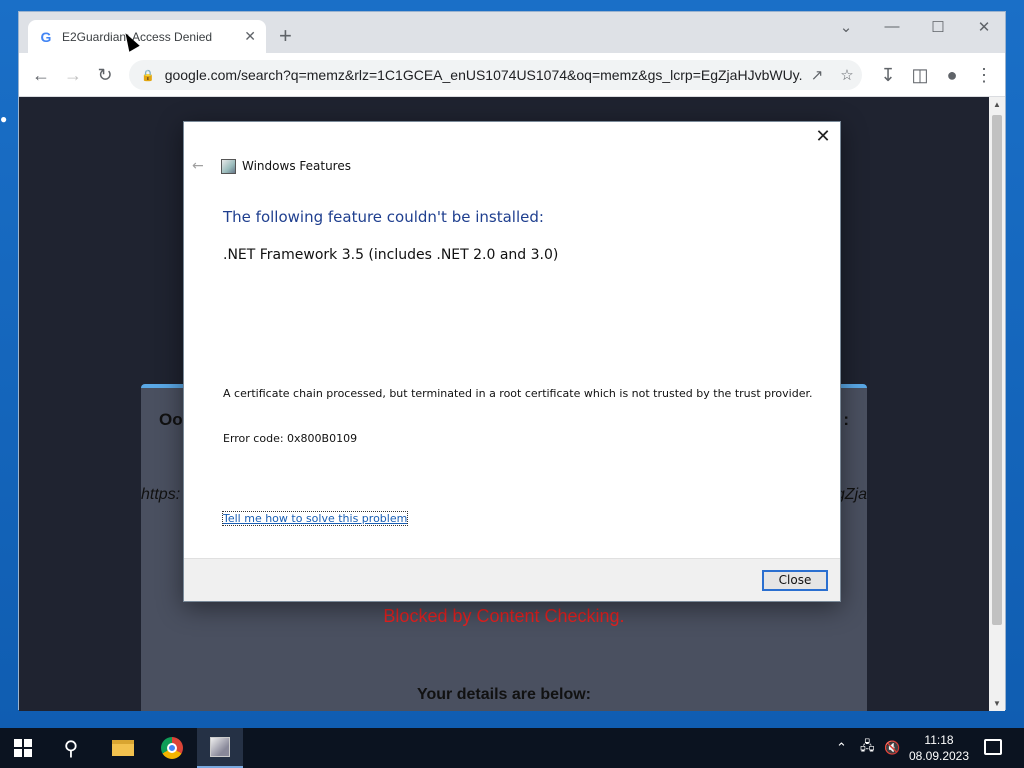 Image resolution: width=1024 pixels, height=768 pixels. What do you see at coordinates (984, 27) in the screenshot?
I see `window-close-button: ✕` at bounding box center [984, 27].